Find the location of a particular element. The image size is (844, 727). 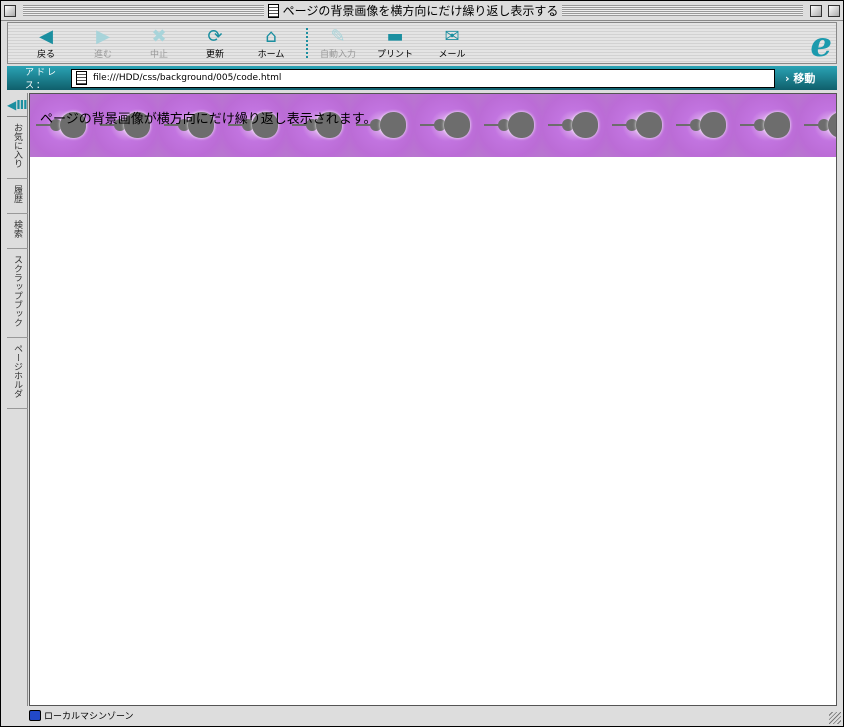

tab-page-holder: ページホルダ is located at coordinates (17, 373).